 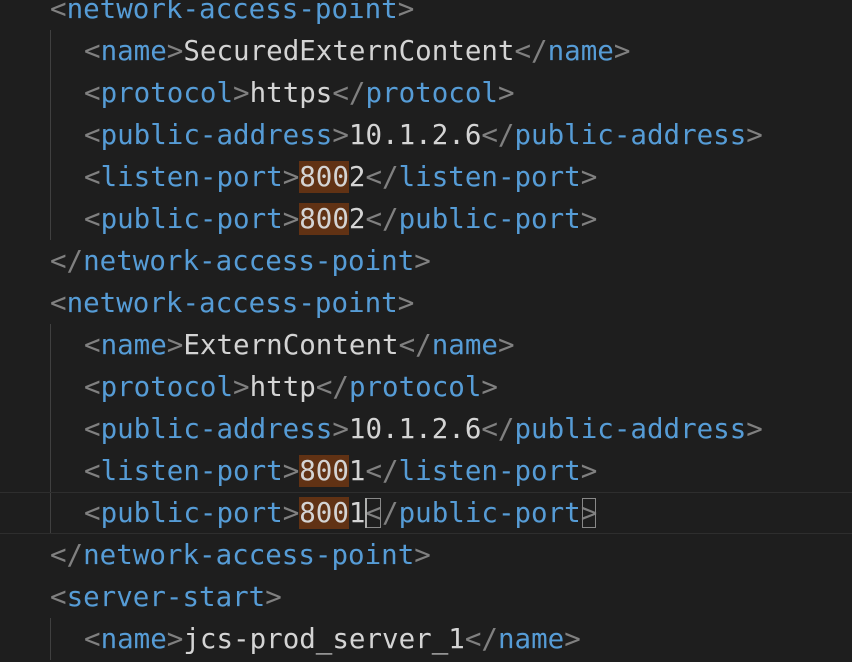 I want to click on code-line-current: <public-port>8001</public-port>, so click(x=426, y=513).